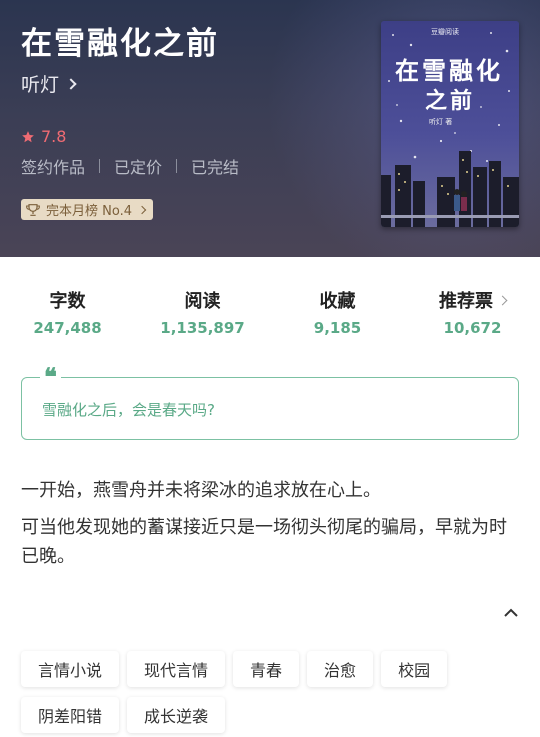 Image resolution: width=540 pixels, height=737 pixels. I want to click on trophy-icon, so click(33, 209).